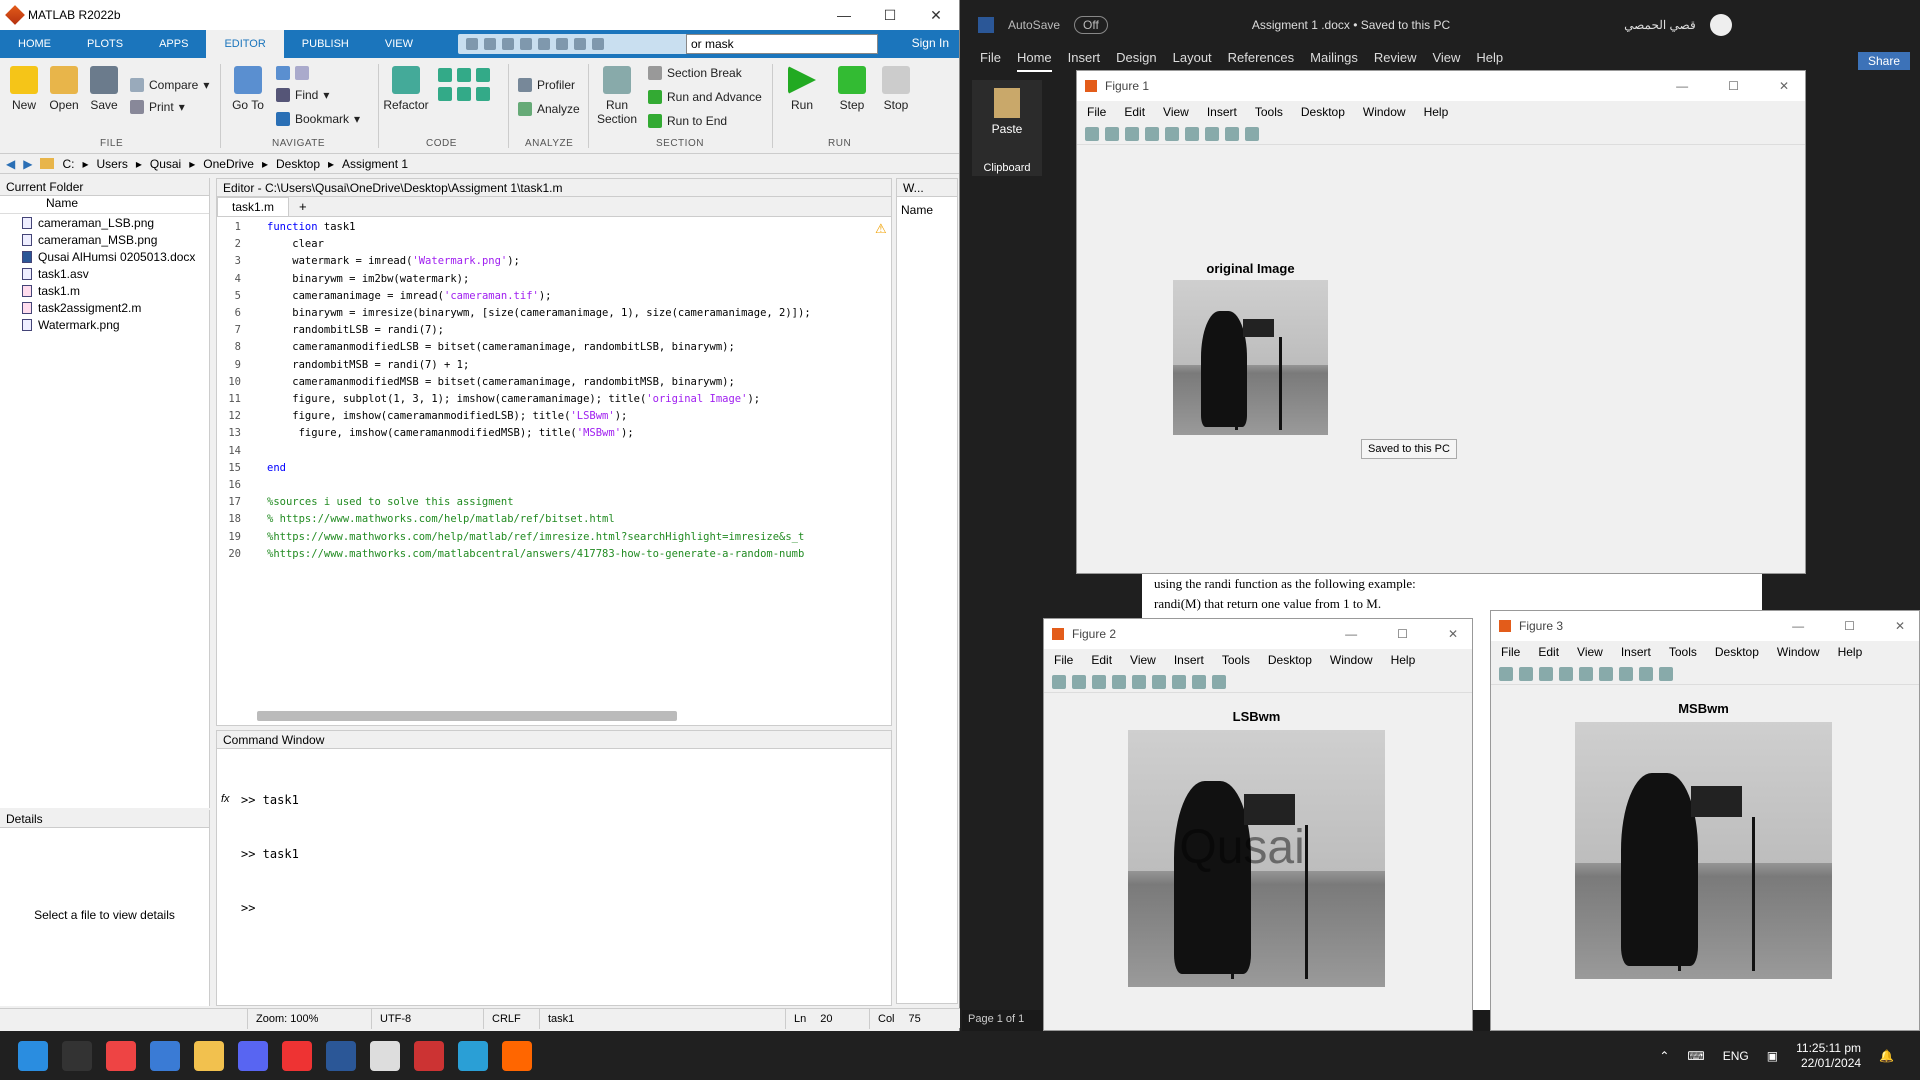 The image size is (1920, 1080). What do you see at coordinates (385, 1055) in the screenshot?
I see `notepad-icon` at bounding box center [385, 1055].